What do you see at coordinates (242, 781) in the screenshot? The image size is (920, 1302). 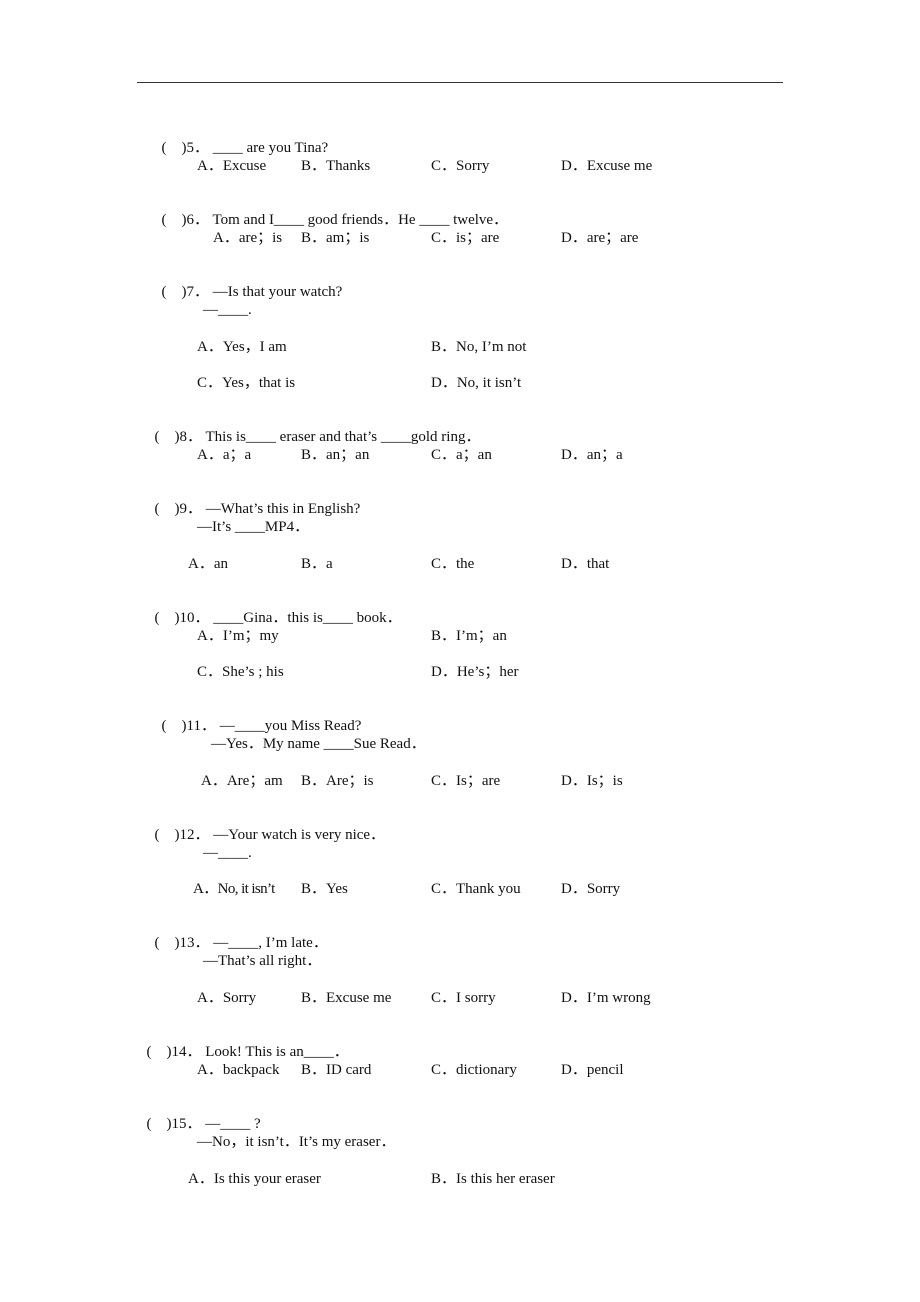 I see `option-a: A．Are；am` at bounding box center [242, 781].